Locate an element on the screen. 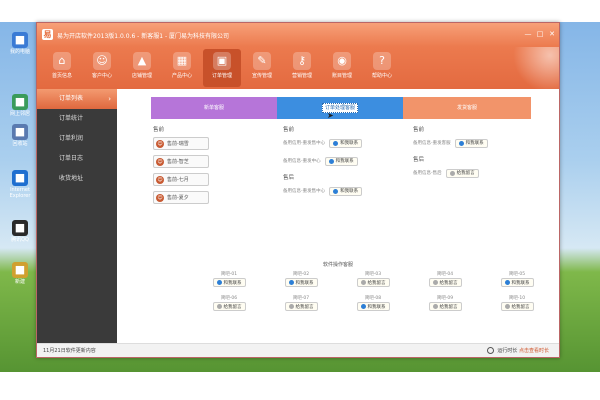 The image size is (600, 400). contact-name: 售前-瑞雪 is located at coordinates (178, 144).